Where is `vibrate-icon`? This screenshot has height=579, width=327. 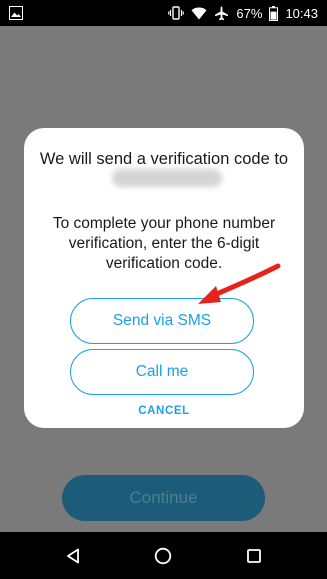
vibrate-icon is located at coordinates (176, 13).